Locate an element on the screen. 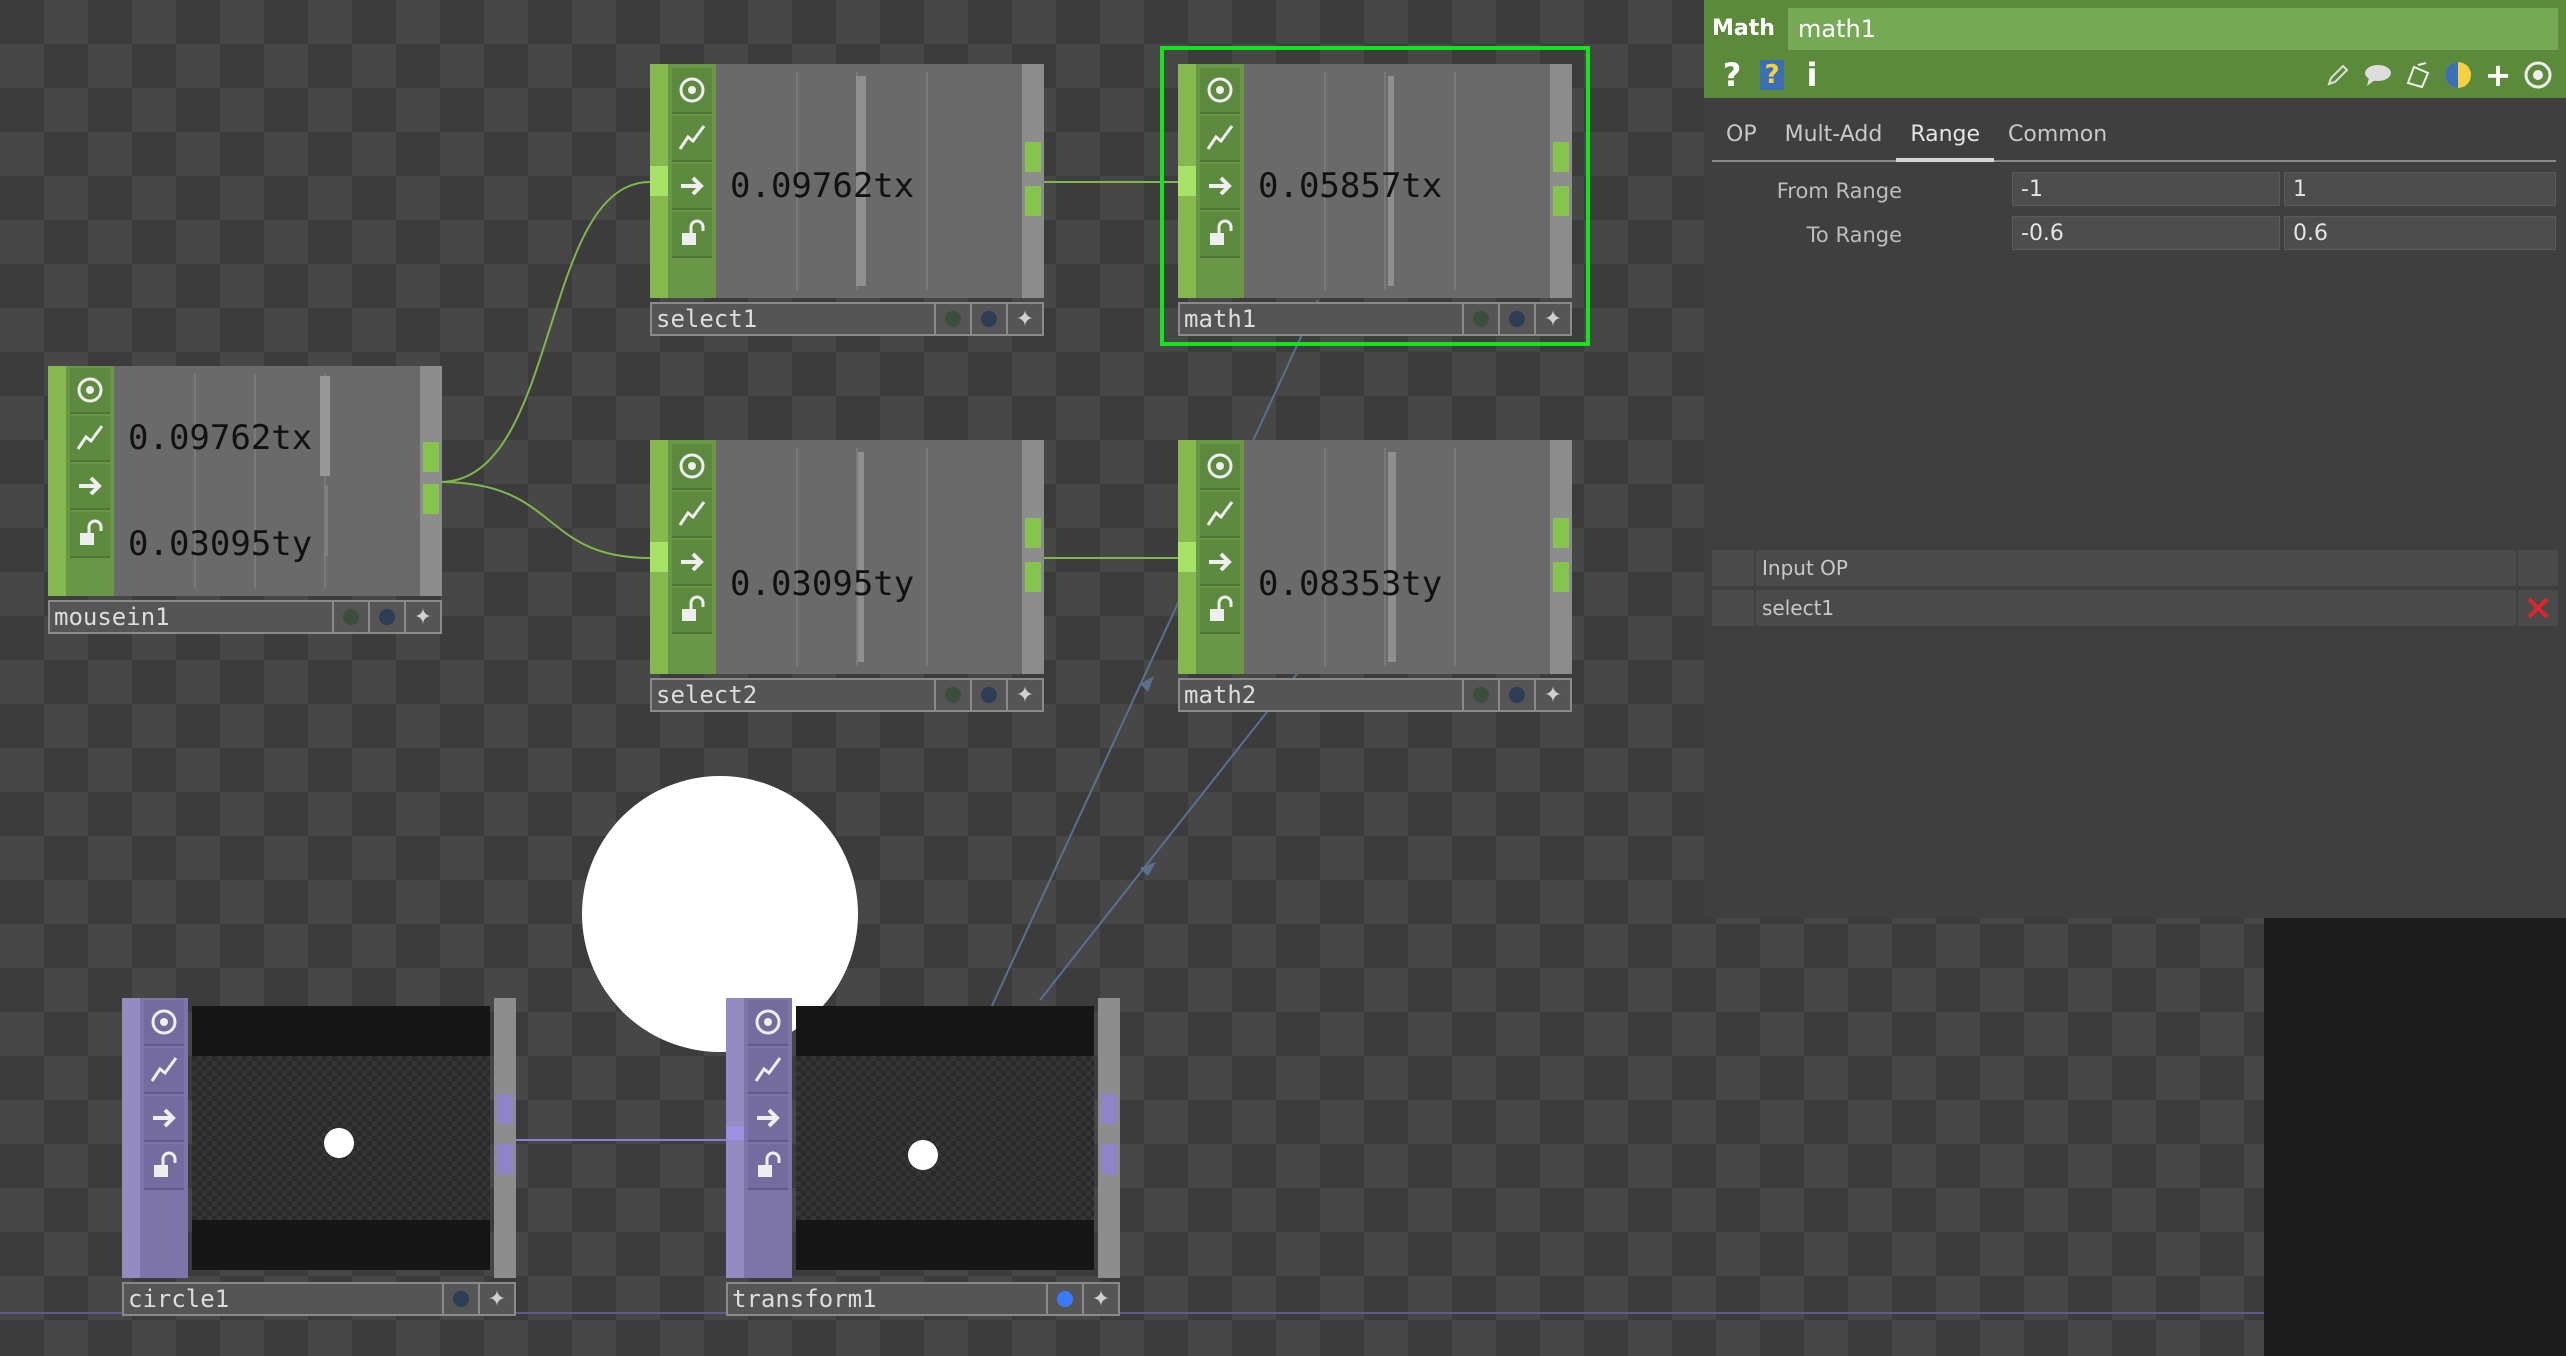 This screenshot has width=2566, height=1356. node-name: math1 is located at coordinates (1321, 319).